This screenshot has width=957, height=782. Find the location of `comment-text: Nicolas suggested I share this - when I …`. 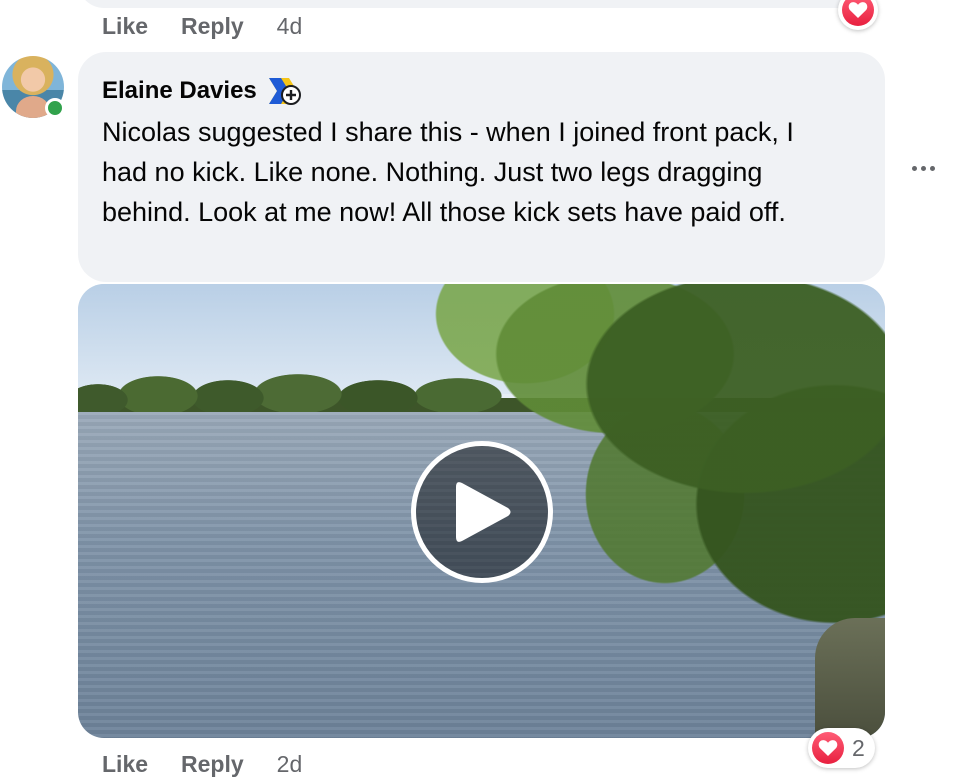

comment-text: Nicolas suggested I share this - when I … is located at coordinates (448, 172).